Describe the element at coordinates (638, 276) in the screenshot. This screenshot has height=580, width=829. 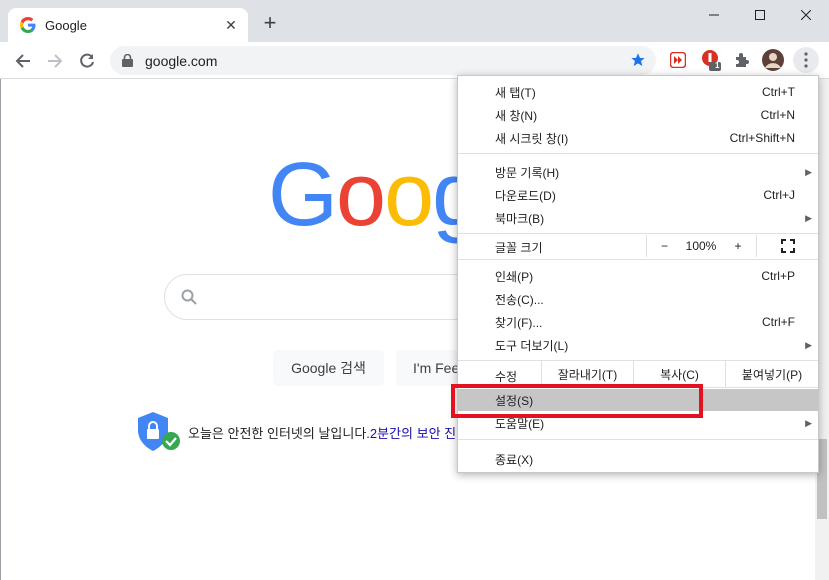
I see `menu-item-print: 인쇄(P) Ctrl+P` at that location.